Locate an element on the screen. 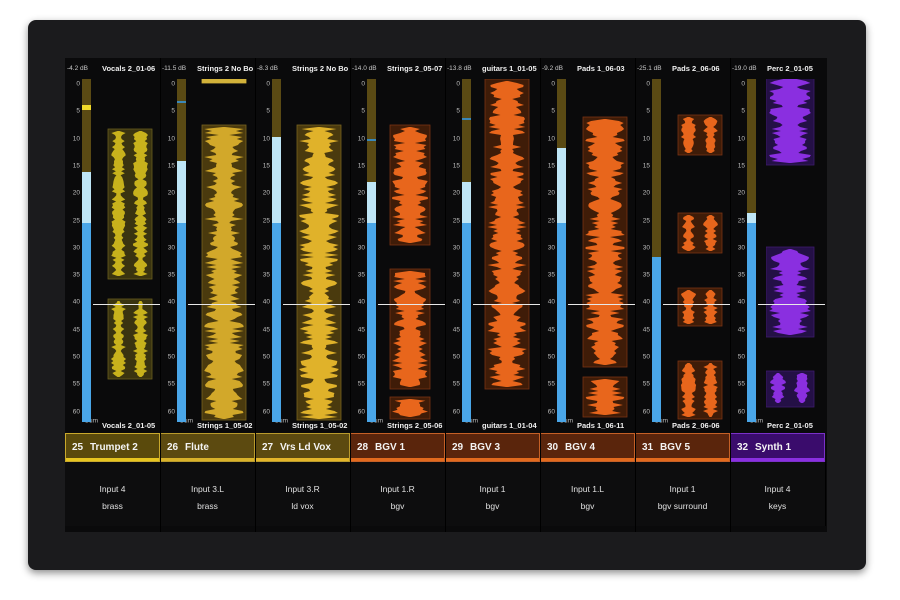 The height and width of the screenshot is (600, 900). channel-name-tab: 25 Trumpet 2 is located at coordinates (112, 447).